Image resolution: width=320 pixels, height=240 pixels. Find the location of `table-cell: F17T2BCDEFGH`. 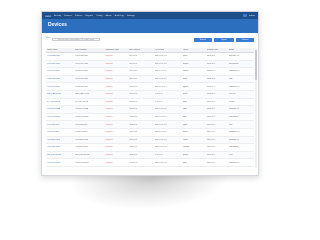

table-cell: F17T2BCDEFGH is located at coordinates (60, 102).